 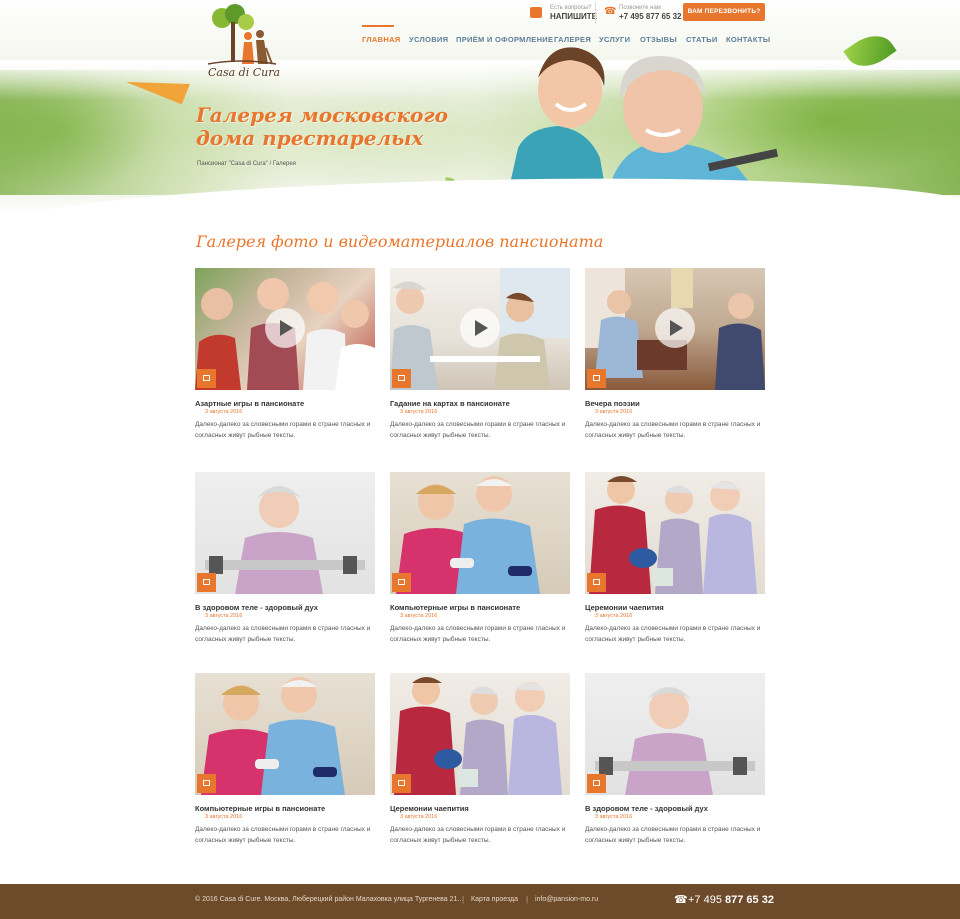 What do you see at coordinates (536, 12) in the screenshot?
I see `chat-icon` at bounding box center [536, 12].